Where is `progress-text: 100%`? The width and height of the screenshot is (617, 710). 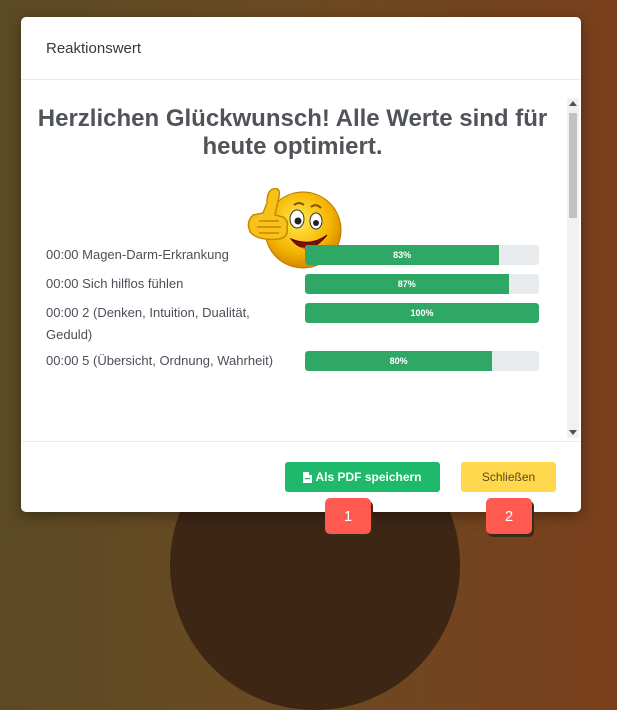 progress-text: 100% is located at coordinates (422, 313).